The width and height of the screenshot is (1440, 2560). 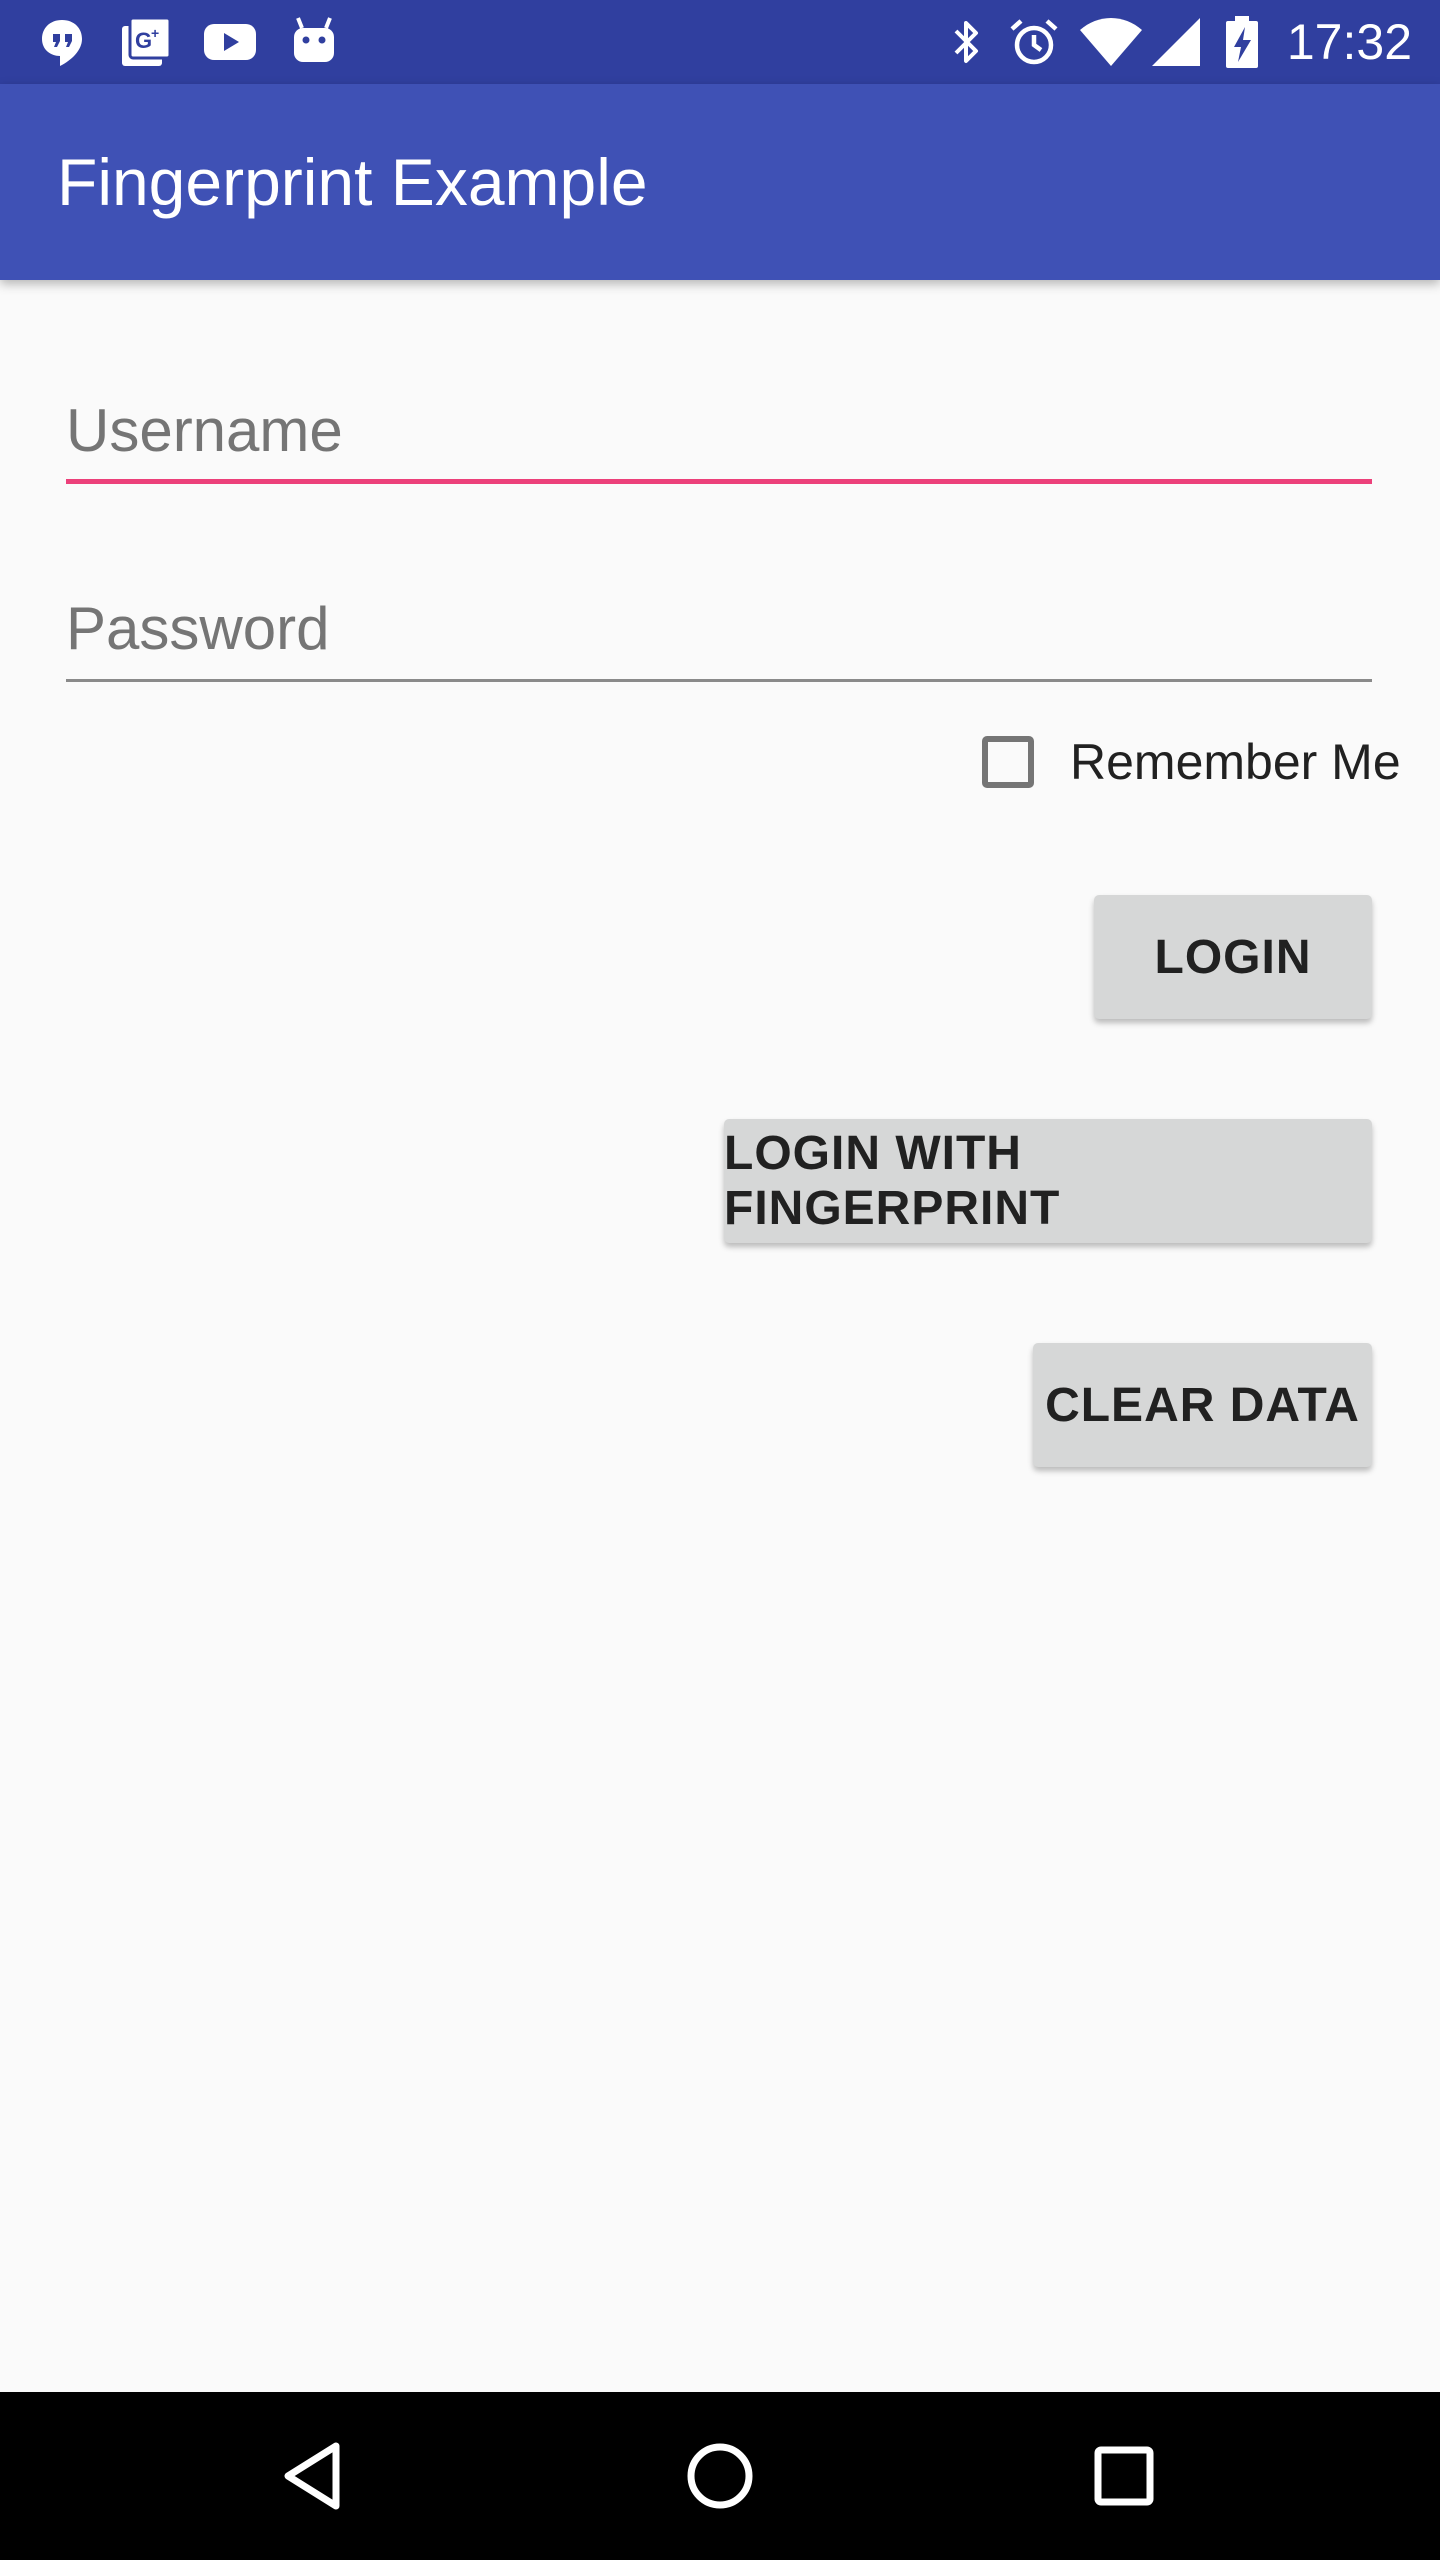 What do you see at coordinates (1111, 42) in the screenshot?
I see `wifi-icon` at bounding box center [1111, 42].